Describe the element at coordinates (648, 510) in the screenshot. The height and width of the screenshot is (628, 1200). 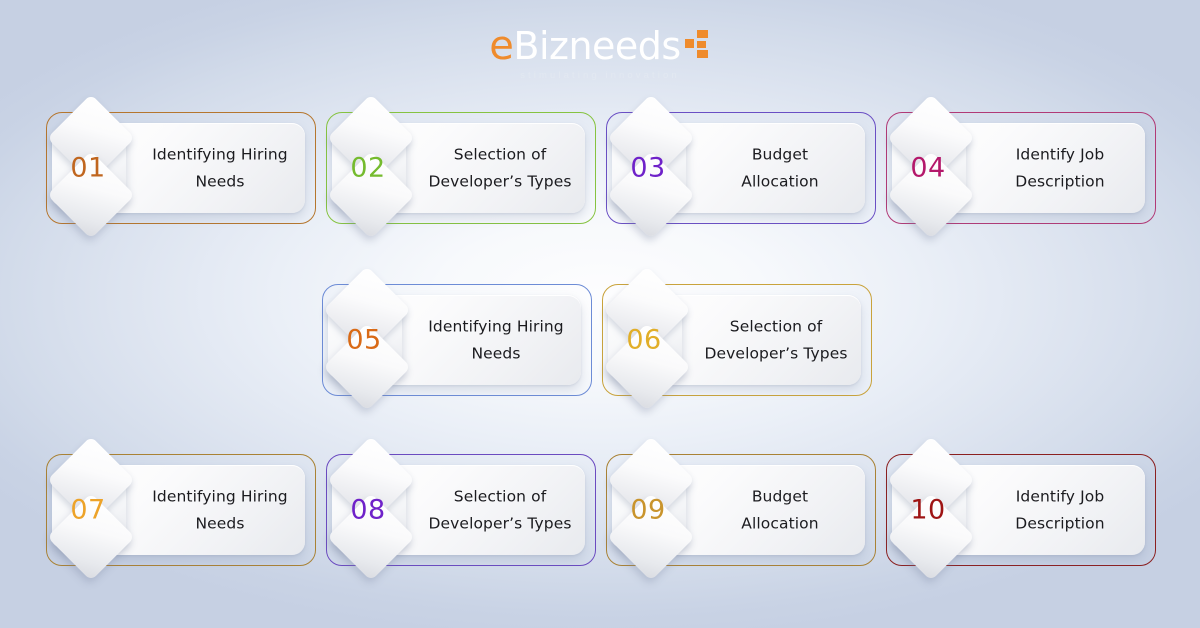
I see `step-number: 09` at that location.